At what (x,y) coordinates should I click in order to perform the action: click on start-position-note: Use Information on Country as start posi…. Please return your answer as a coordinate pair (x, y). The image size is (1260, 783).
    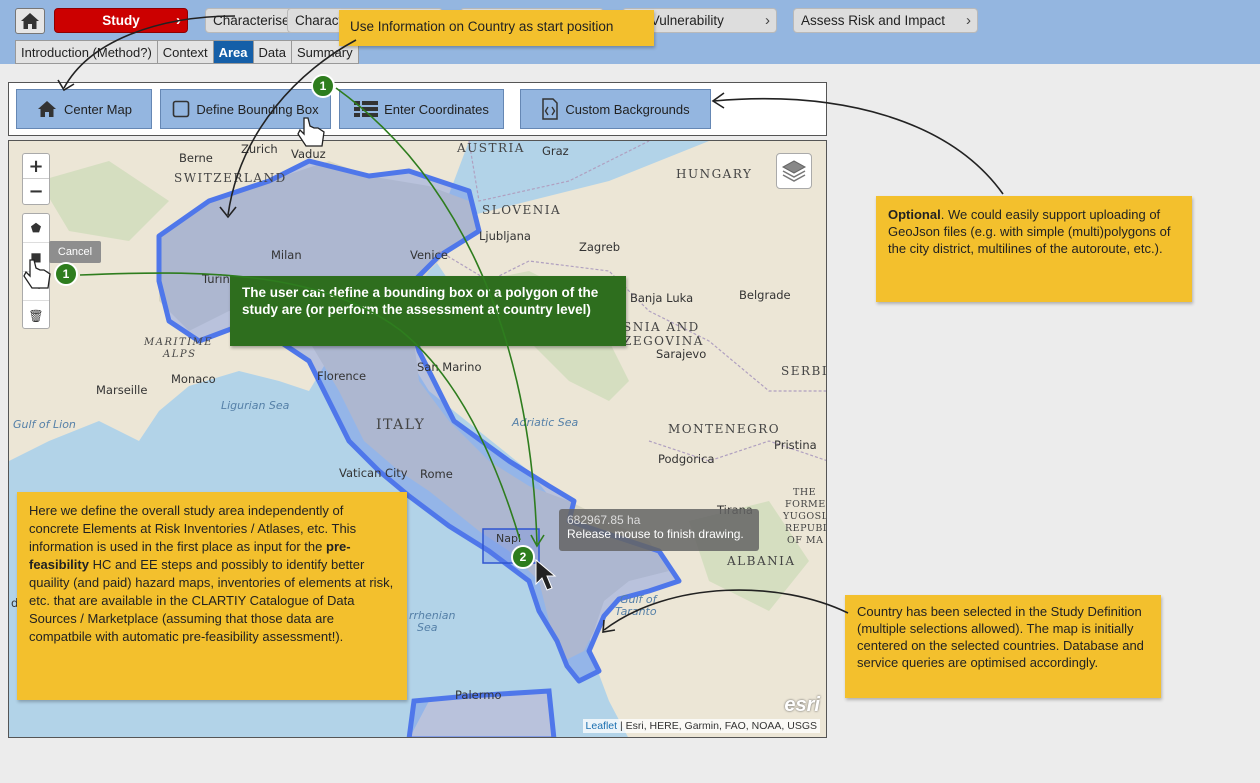
    Looking at the image, I should click on (496, 28).